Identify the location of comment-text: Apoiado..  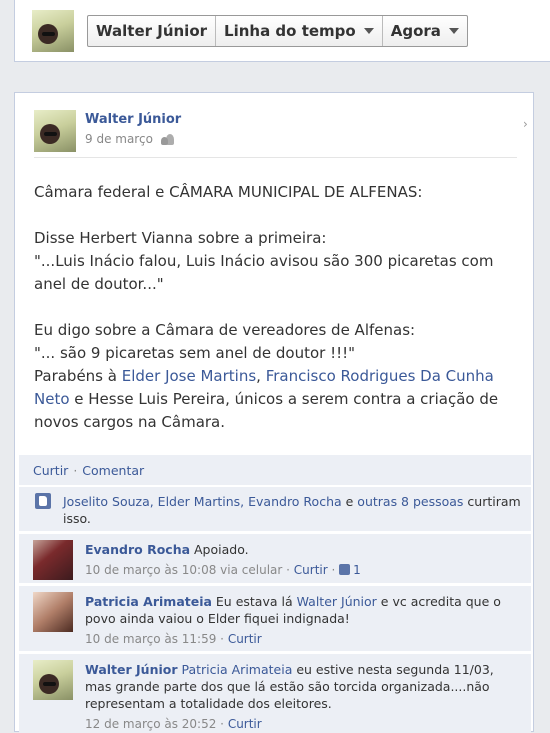
(219, 549).